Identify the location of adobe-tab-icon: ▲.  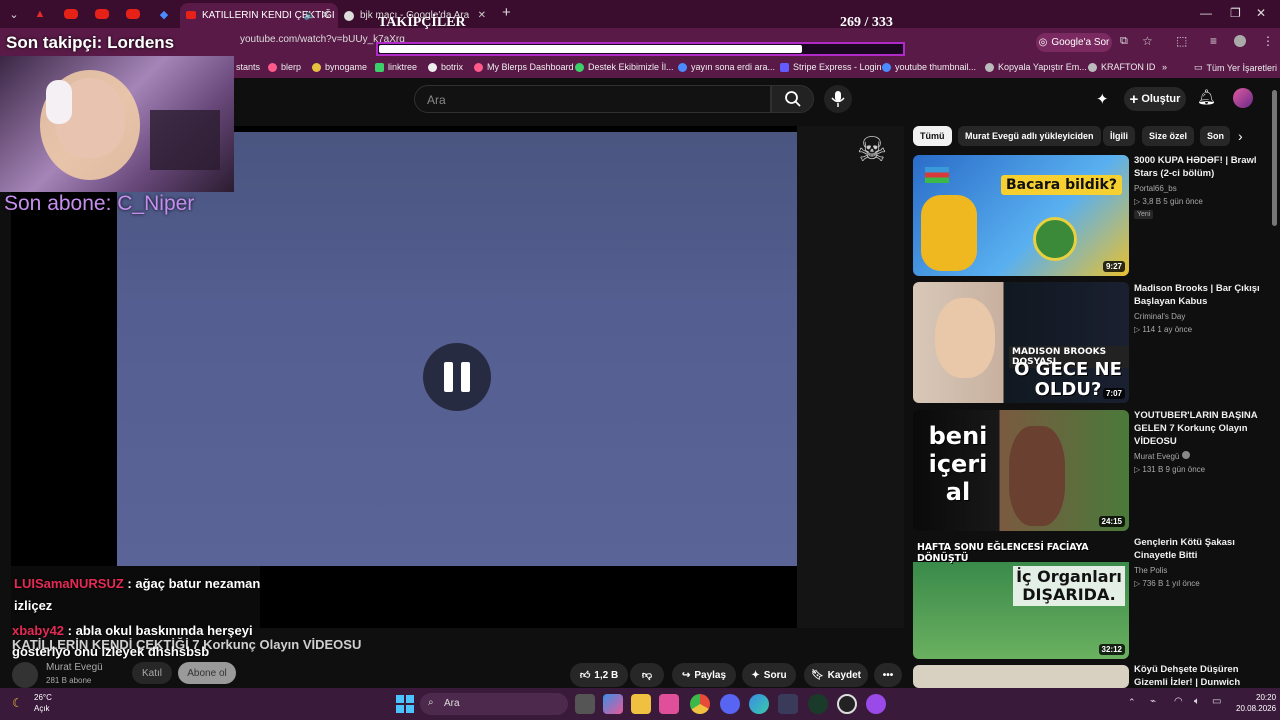
(40, 14).